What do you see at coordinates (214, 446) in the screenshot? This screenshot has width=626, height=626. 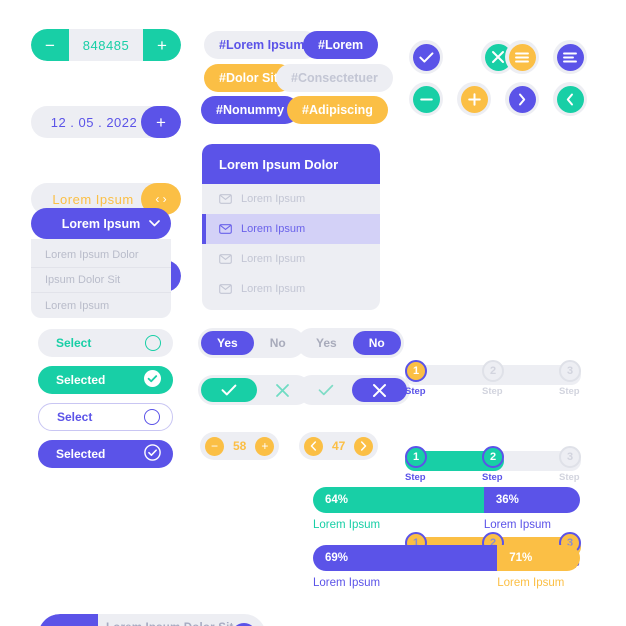 I see `minus-icon: −` at bounding box center [214, 446].